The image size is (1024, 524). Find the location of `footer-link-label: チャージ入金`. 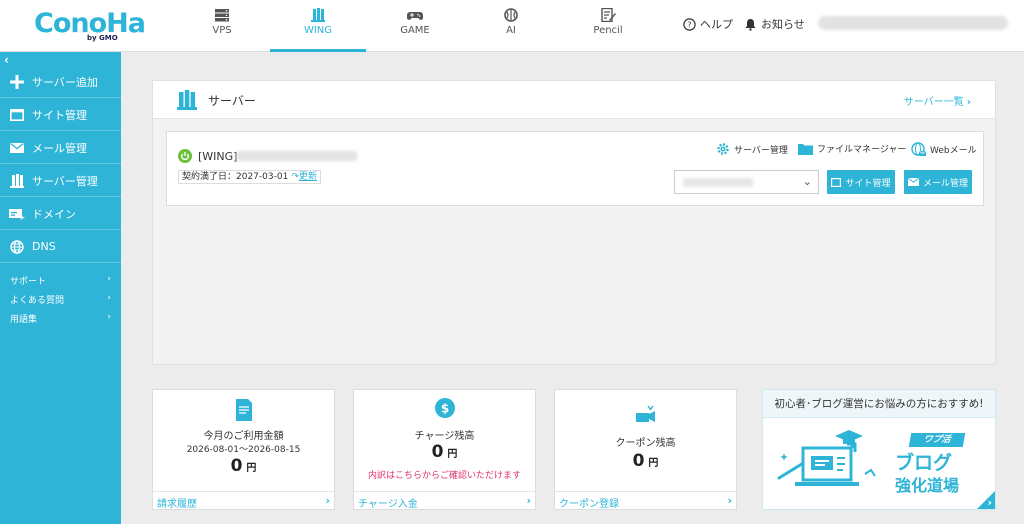

footer-link-label: チャージ入金 is located at coordinates (388, 504).